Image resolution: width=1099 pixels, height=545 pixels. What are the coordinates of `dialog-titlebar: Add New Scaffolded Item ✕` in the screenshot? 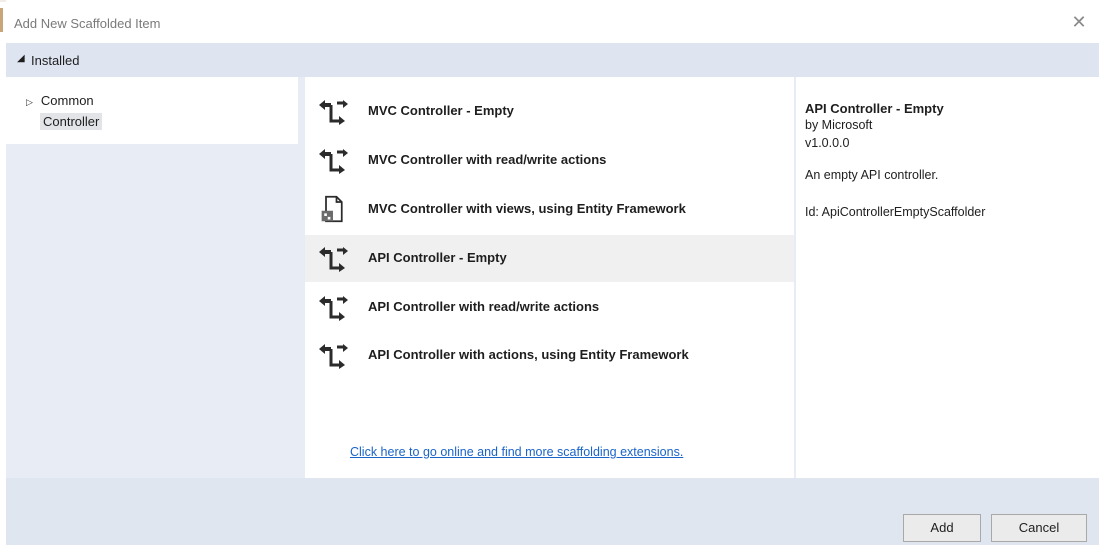 It's located at (552, 21).